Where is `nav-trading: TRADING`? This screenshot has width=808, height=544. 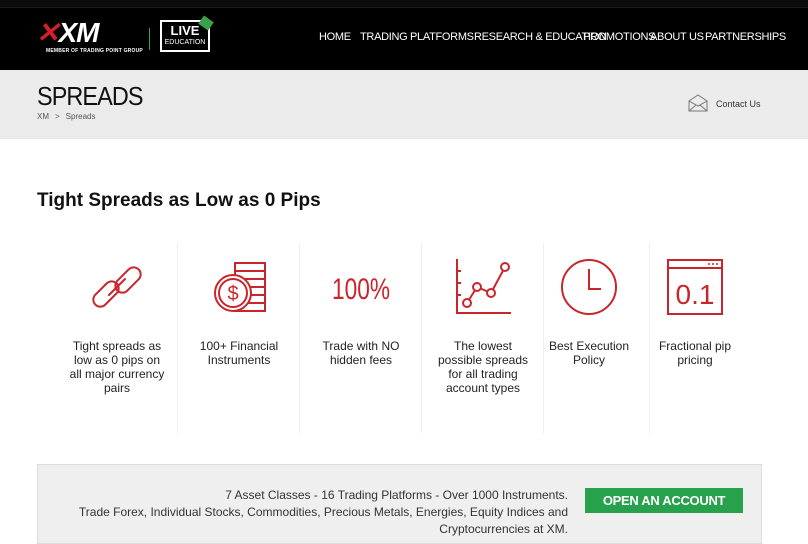 nav-trading: TRADING is located at coordinates (384, 37).